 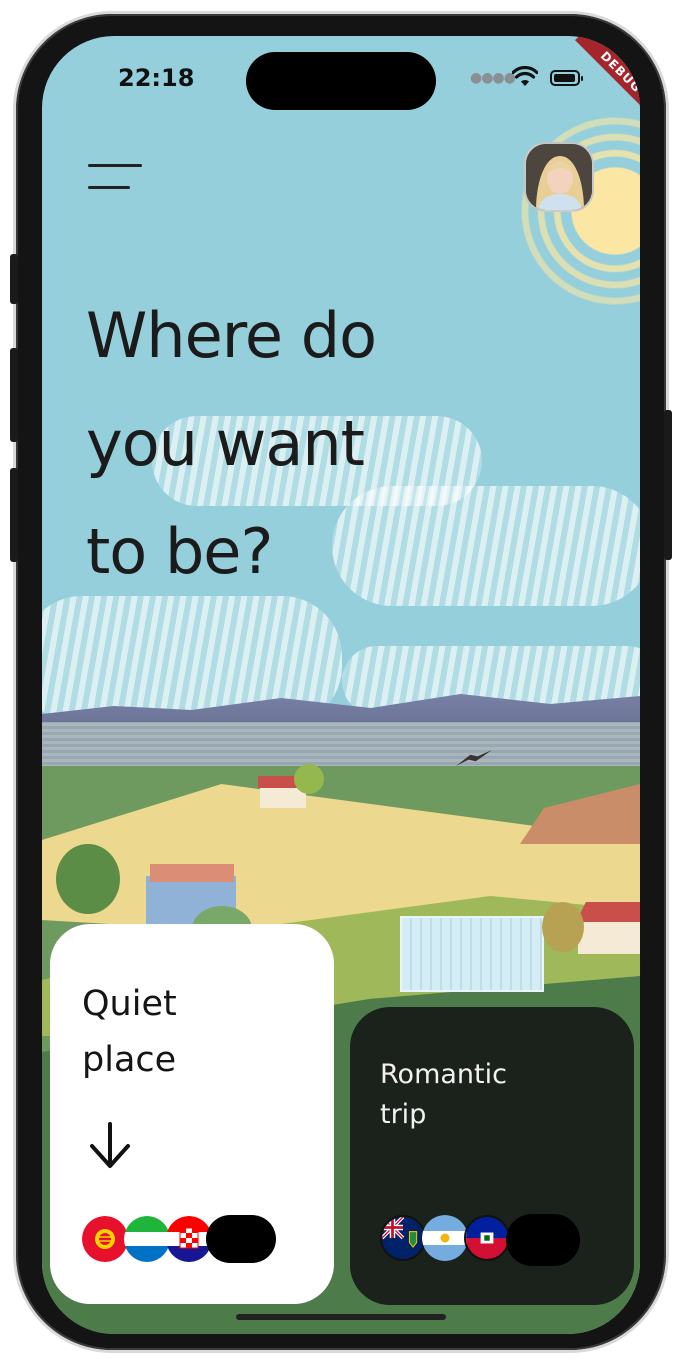 I want to click on page-title: Where do you want to be?, so click(x=276, y=444).